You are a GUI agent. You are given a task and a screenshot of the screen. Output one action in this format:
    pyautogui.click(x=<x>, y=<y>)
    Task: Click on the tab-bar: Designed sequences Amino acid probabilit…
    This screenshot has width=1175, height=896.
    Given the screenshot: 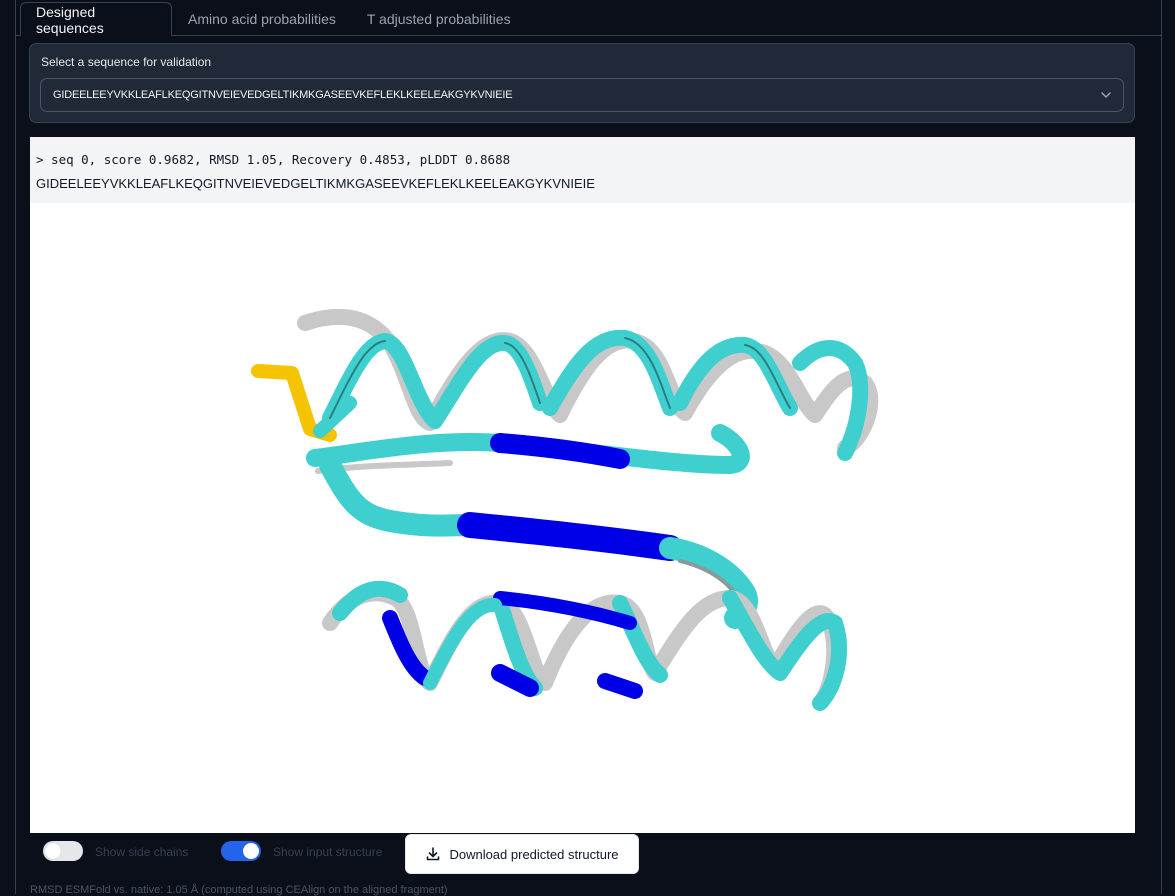 What is the action you would take?
    pyautogui.click(x=273, y=19)
    